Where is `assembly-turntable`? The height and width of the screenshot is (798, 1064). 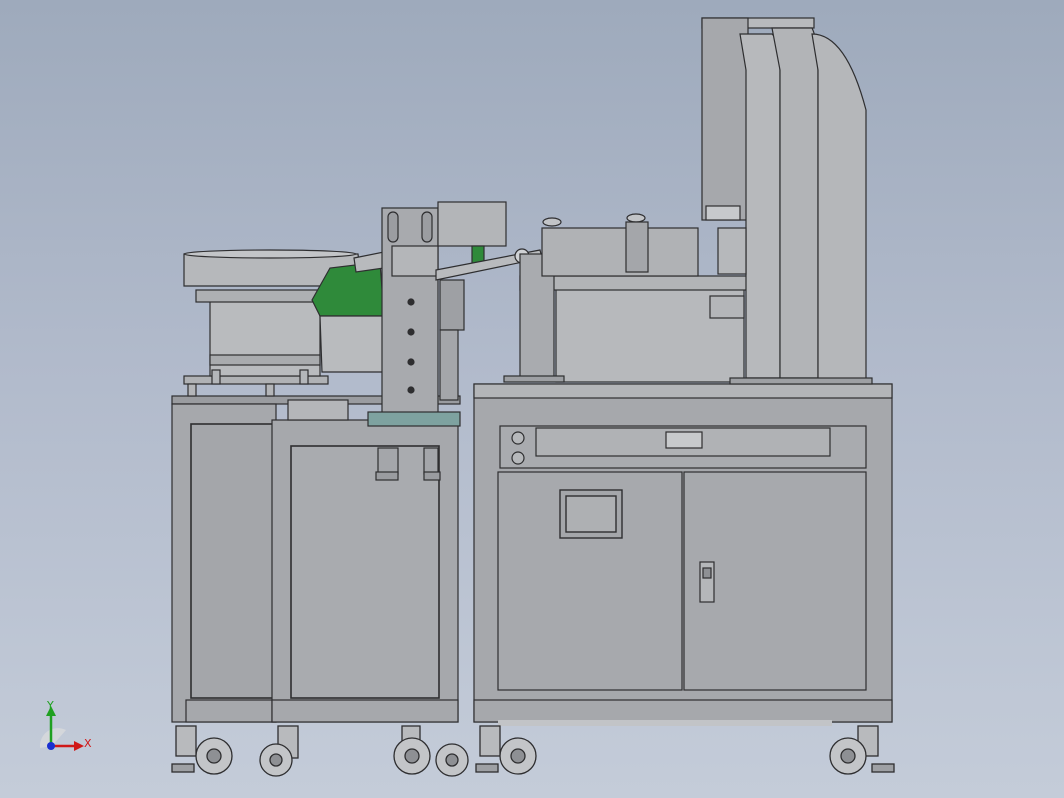
assembly-turntable is located at coordinates (629, 298).